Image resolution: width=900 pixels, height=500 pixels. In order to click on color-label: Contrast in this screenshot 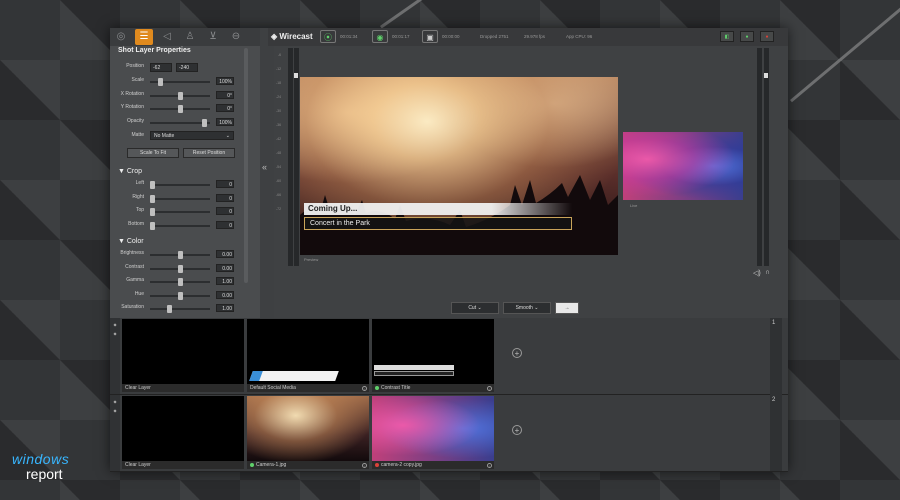, I will do `click(134, 266)`.